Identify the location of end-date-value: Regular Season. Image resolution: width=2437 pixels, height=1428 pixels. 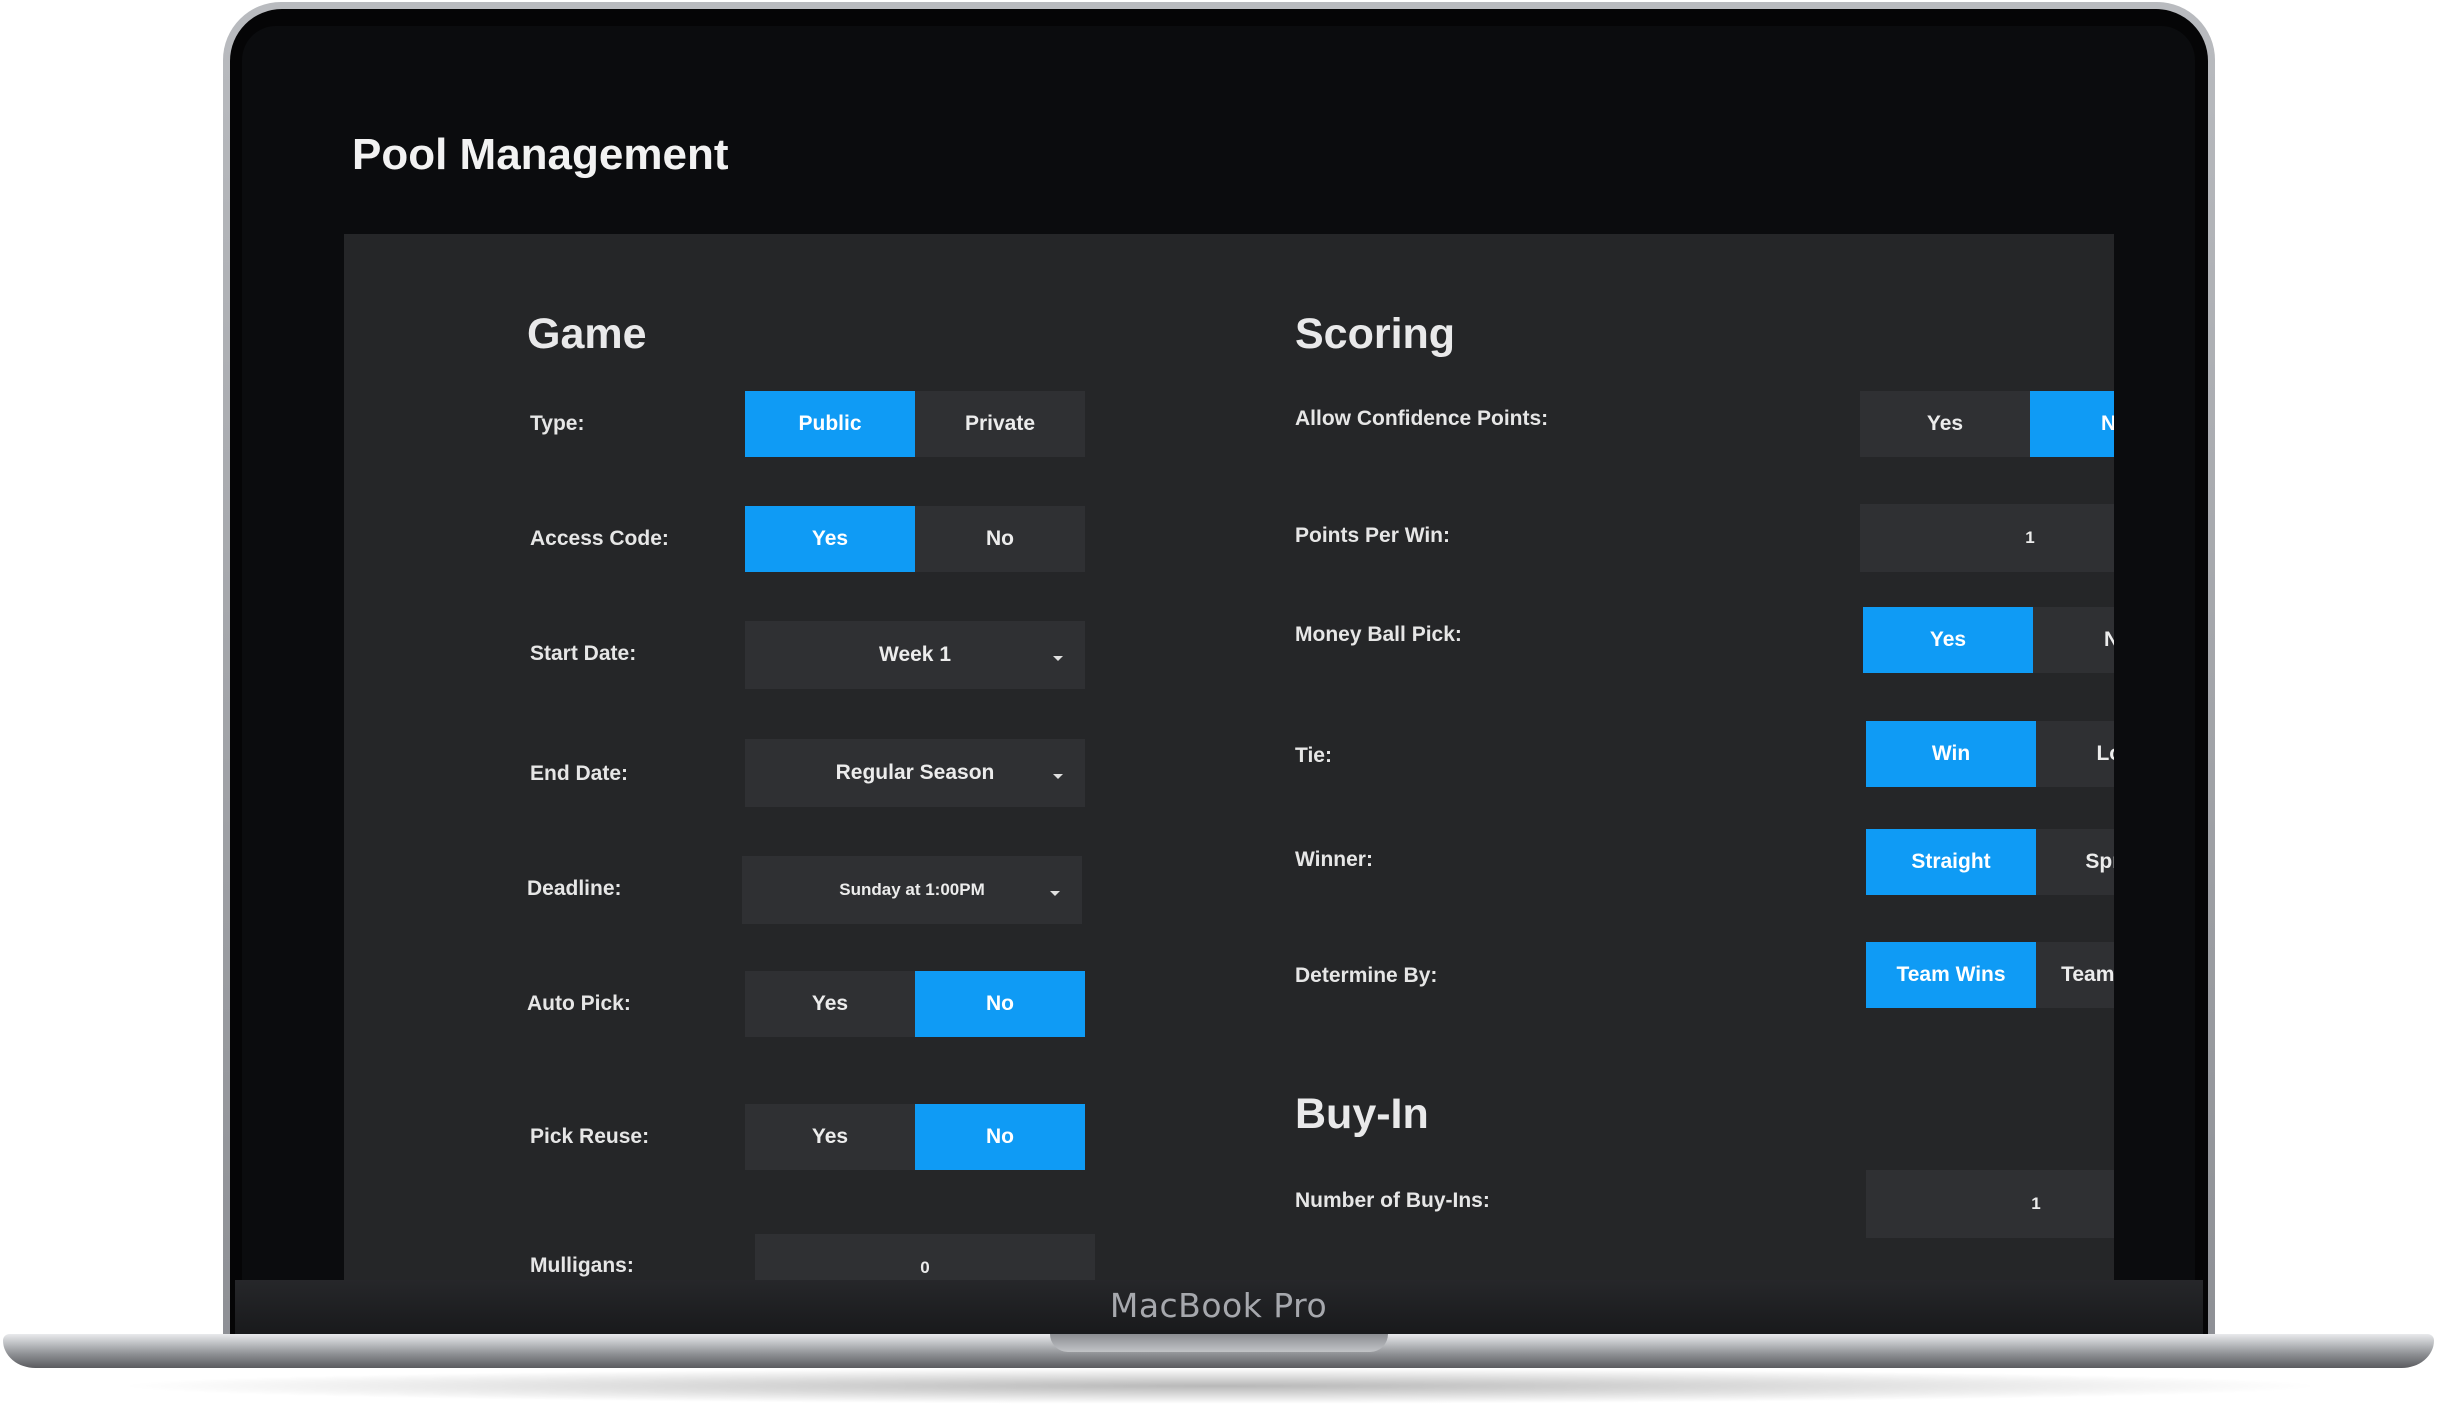
(915, 772).